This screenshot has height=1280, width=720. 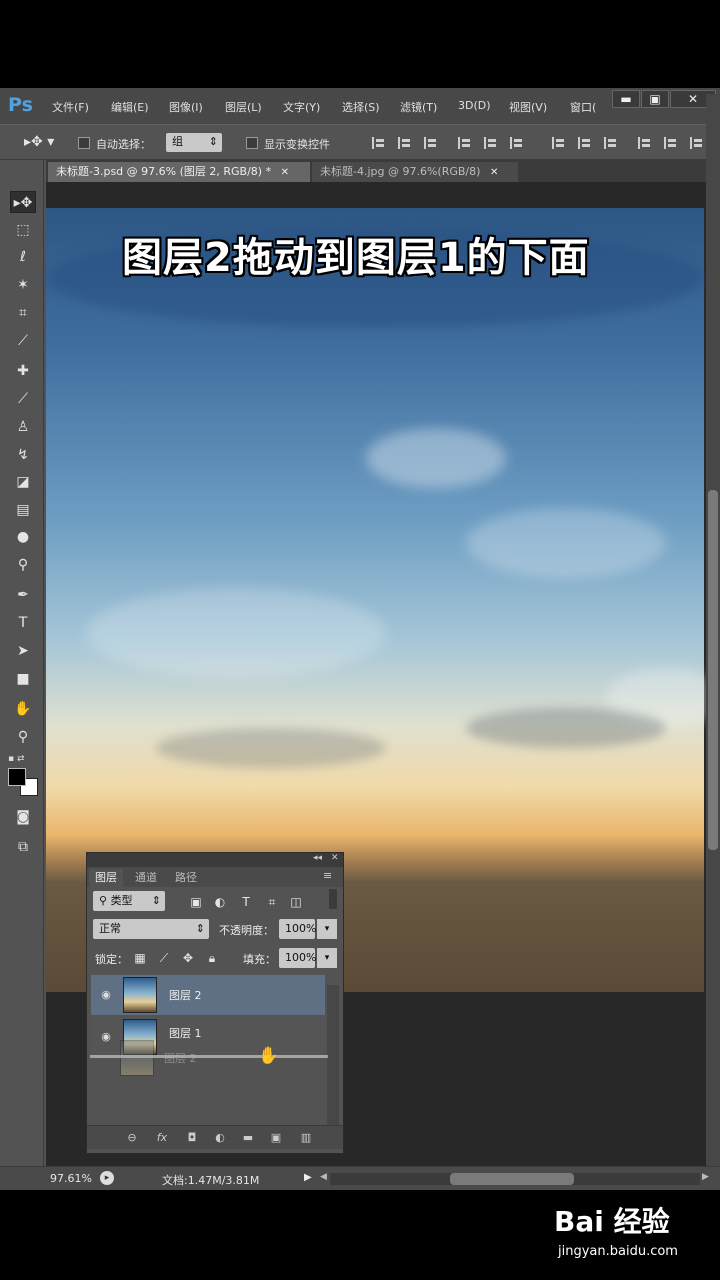 What do you see at coordinates (179, 172) in the screenshot?
I see `tab-document-3: 未标题-3.psd @ 97.6% (图层 2, RGB/8) * ✕` at bounding box center [179, 172].